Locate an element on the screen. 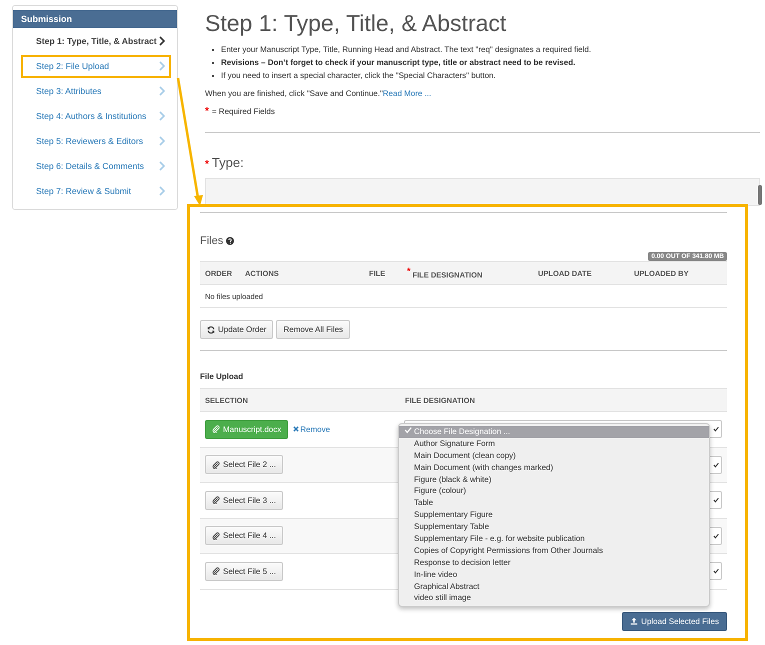 Image resolution: width=765 pixels, height=645 pixels. option-label: Supplementary Table is located at coordinates (452, 527).